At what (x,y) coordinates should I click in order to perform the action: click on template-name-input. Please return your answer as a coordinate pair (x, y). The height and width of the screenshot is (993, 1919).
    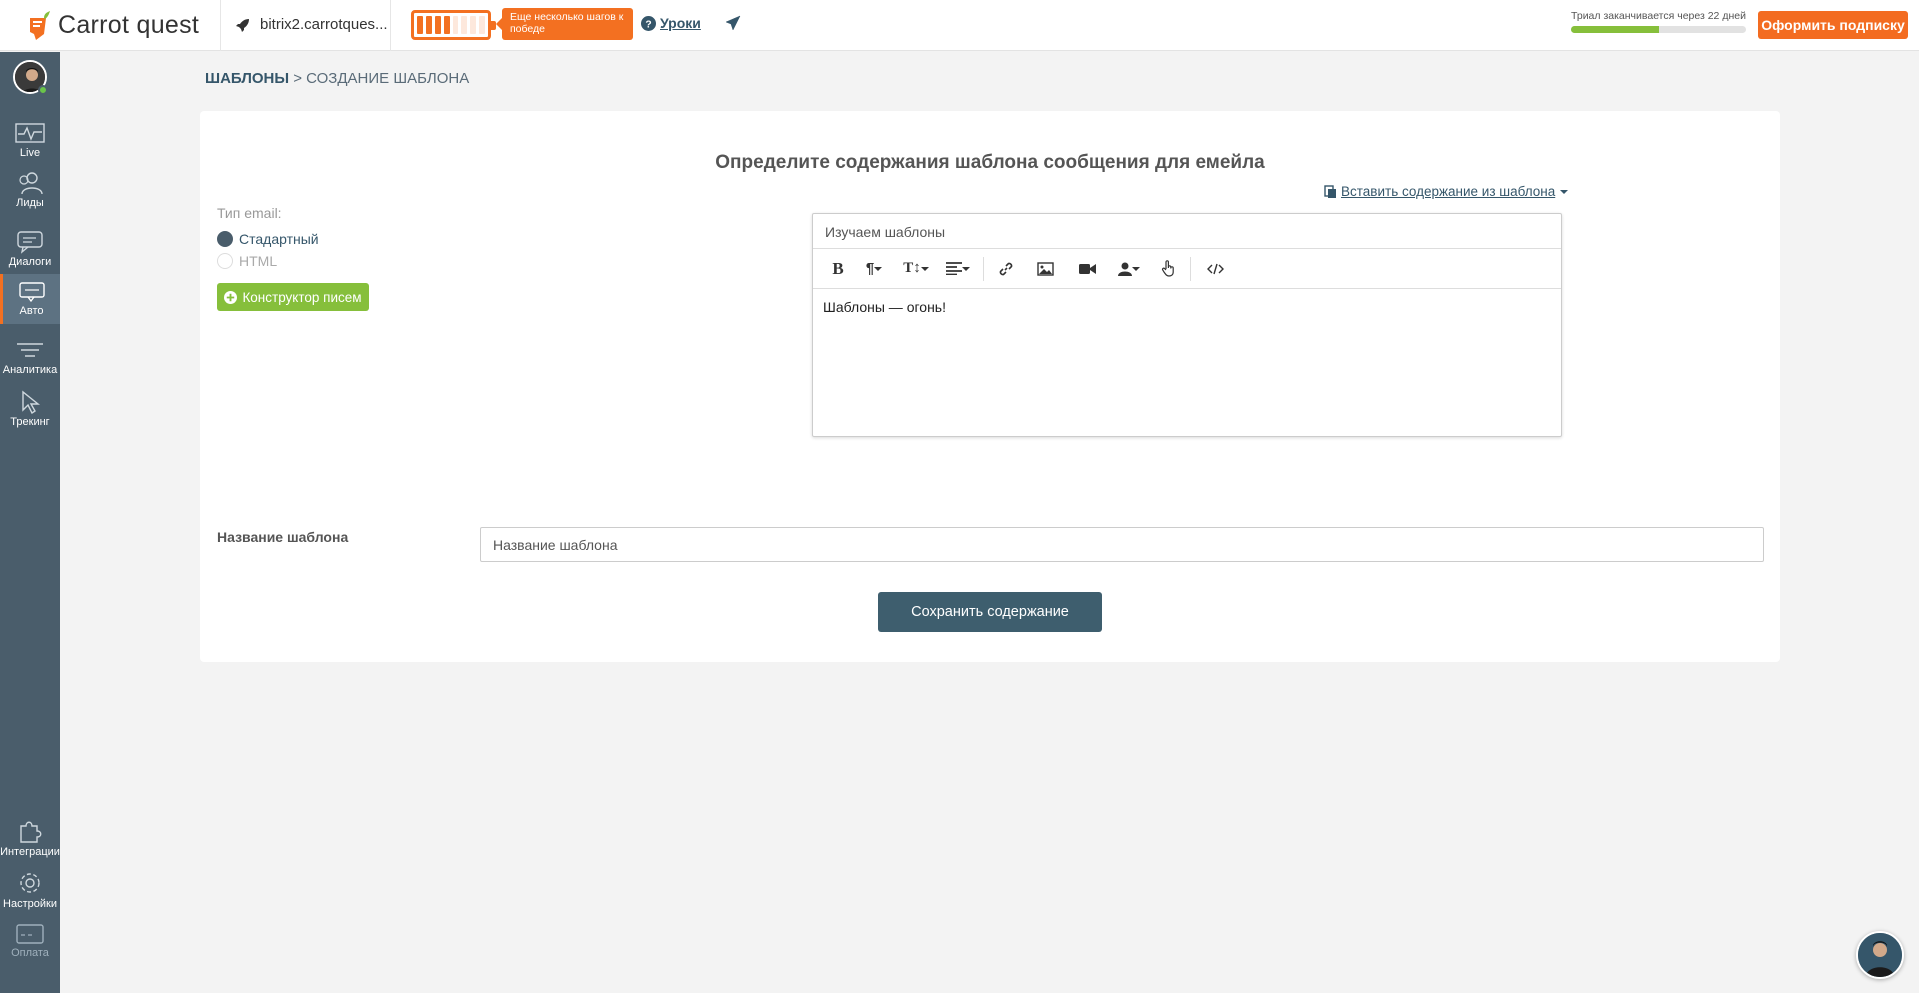
    Looking at the image, I should click on (1122, 544).